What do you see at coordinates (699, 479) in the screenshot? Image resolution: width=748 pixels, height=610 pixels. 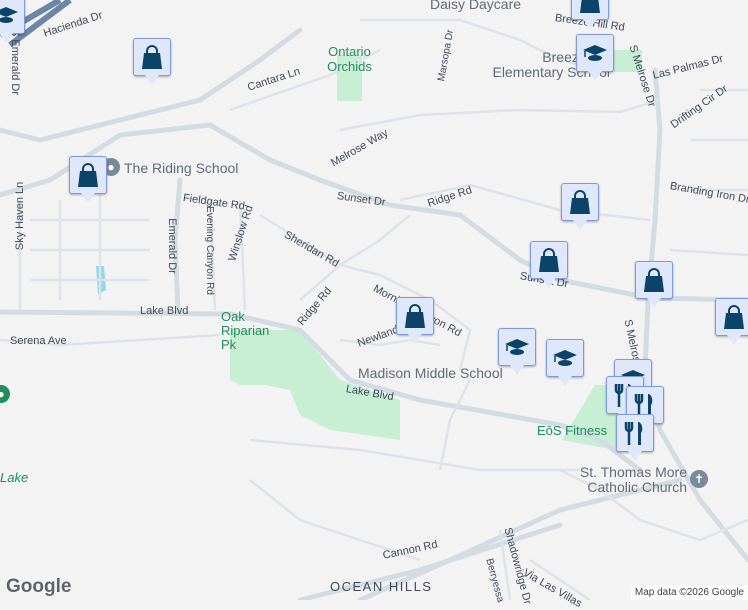 I see `church-cross-icon: ✝` at bounding box center [699, 479].